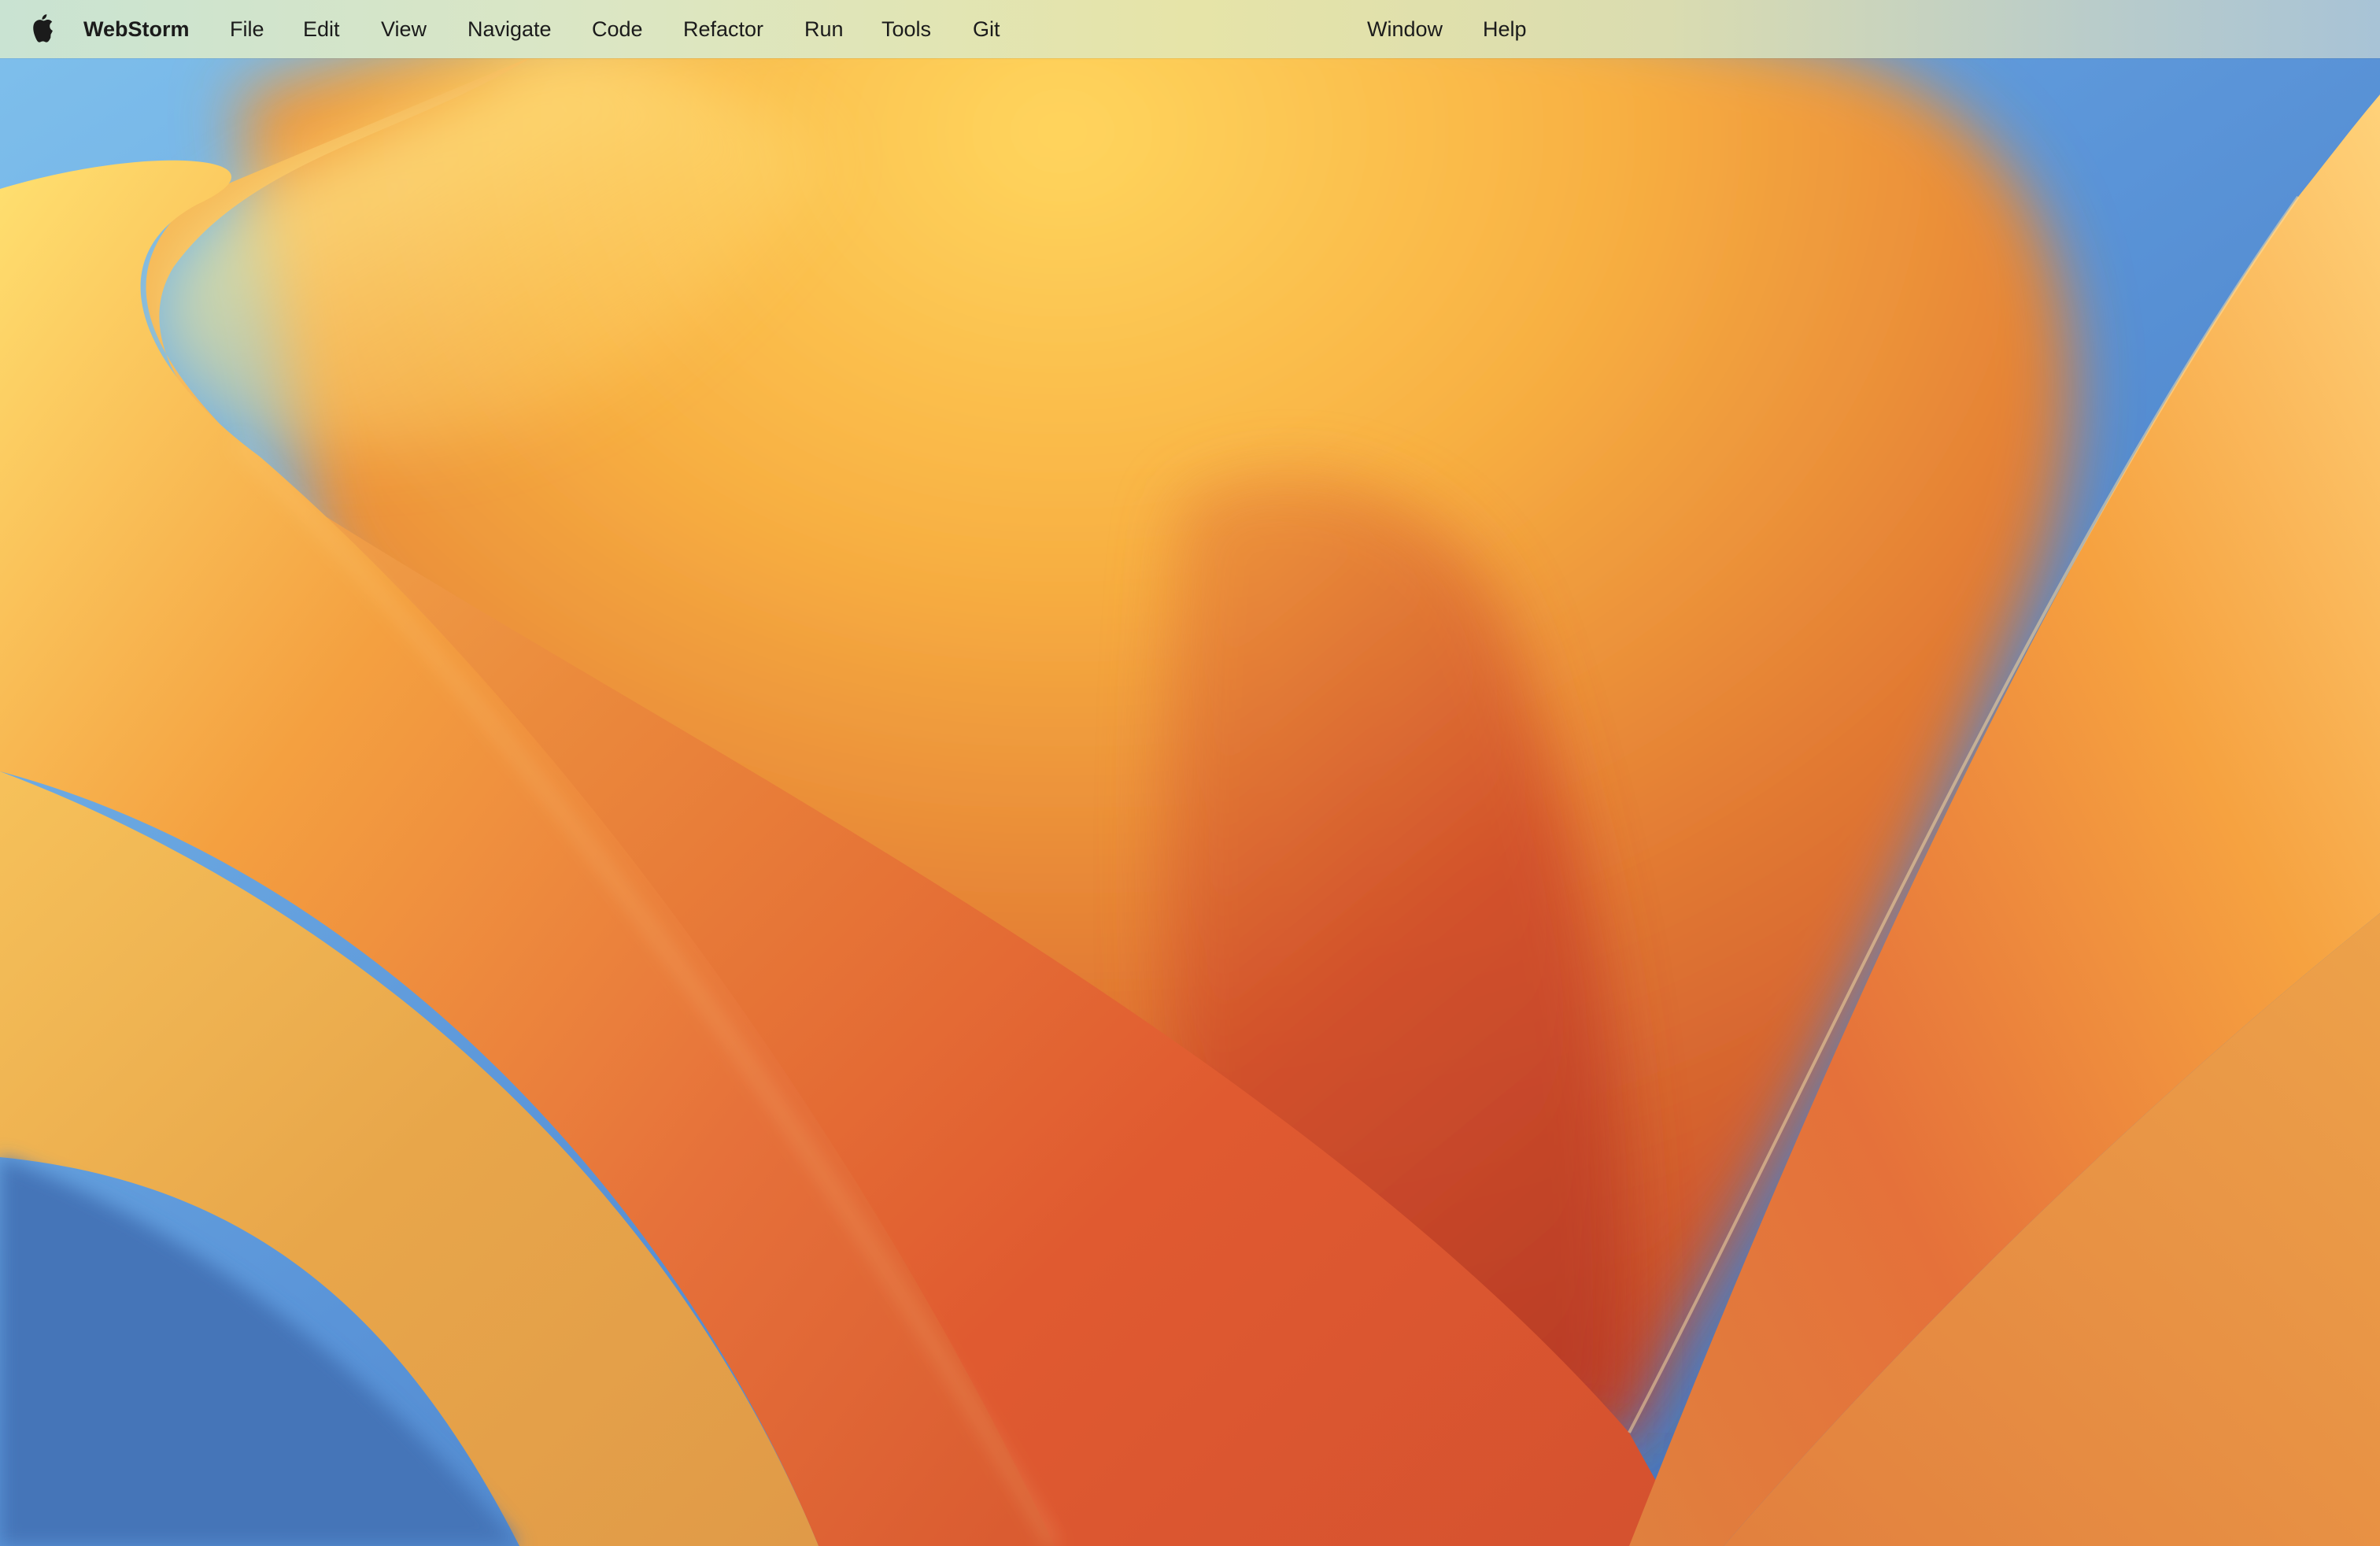 Image resolution: width=2380 pixels, height=1546 pixels. I want to click on menu-app-webstorm: WebStorm, so click(136, 29).